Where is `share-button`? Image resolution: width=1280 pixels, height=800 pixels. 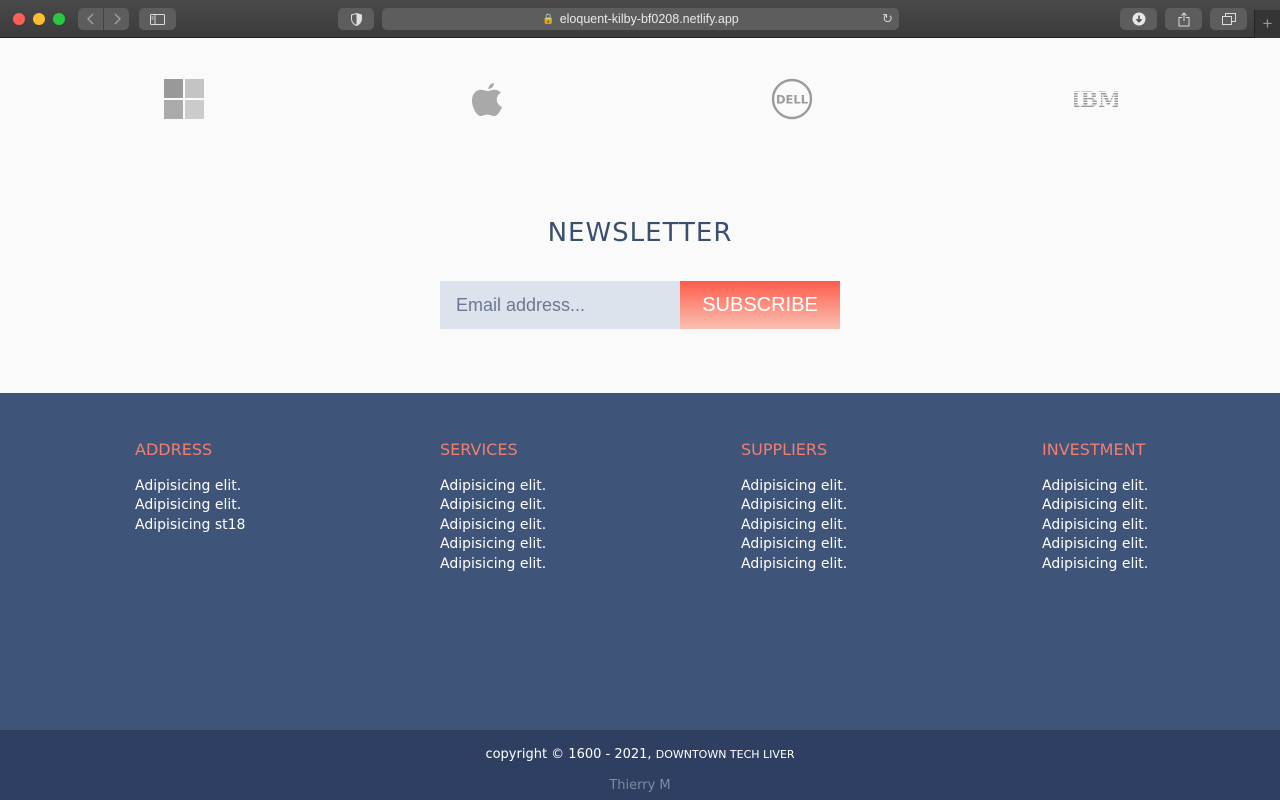
share-button is located at coordinates (1183, 19).